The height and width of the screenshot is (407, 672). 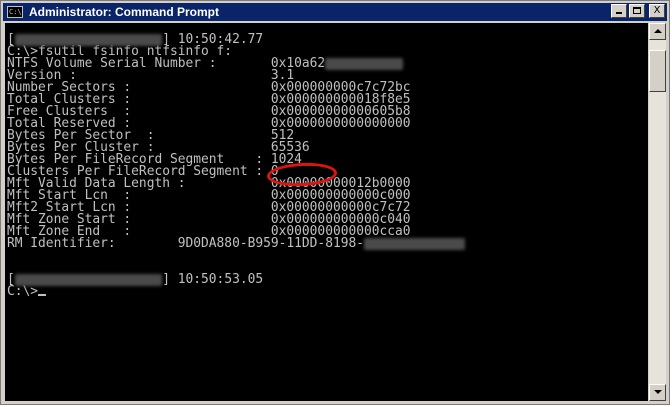 I want to click on console-line: [PRIVATEMACHINE\user] 10:50:42.77, so click(x=236, y=39).